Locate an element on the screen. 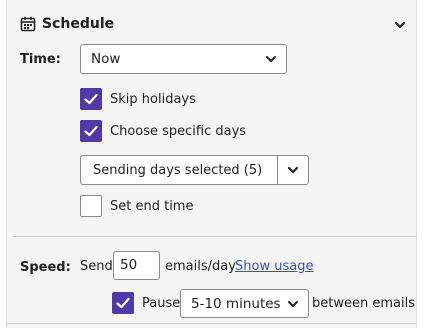 The height and width of the screenshot is (328, 423). emails-per-day-input: 50 is located at coordinates (136, 265).